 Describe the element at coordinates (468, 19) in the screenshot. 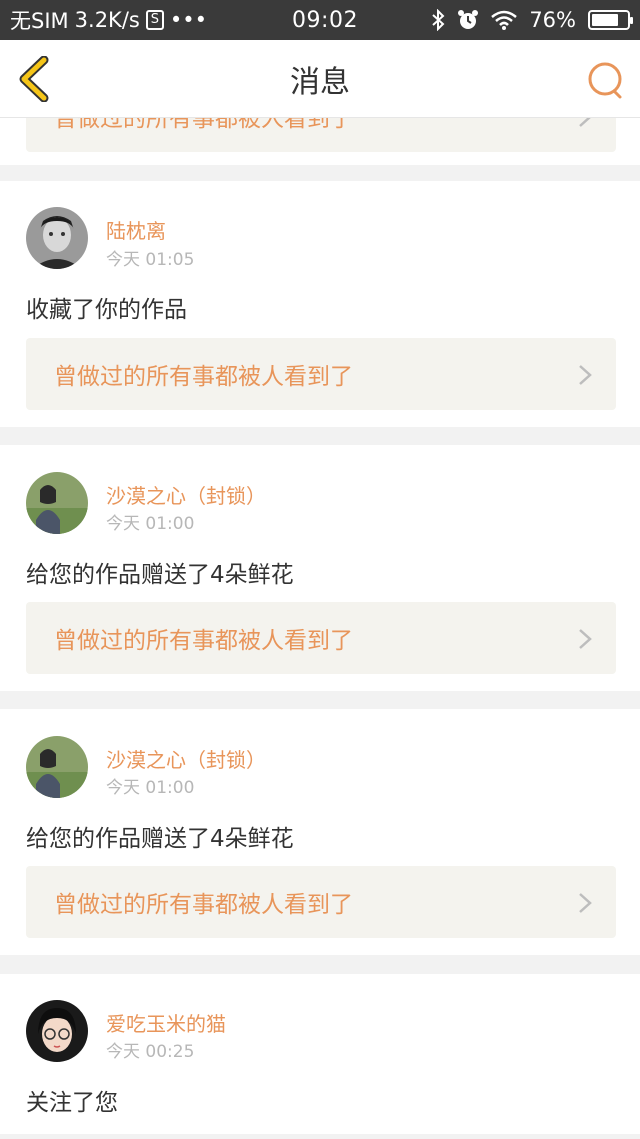

I see `alarm-icon` at that location.